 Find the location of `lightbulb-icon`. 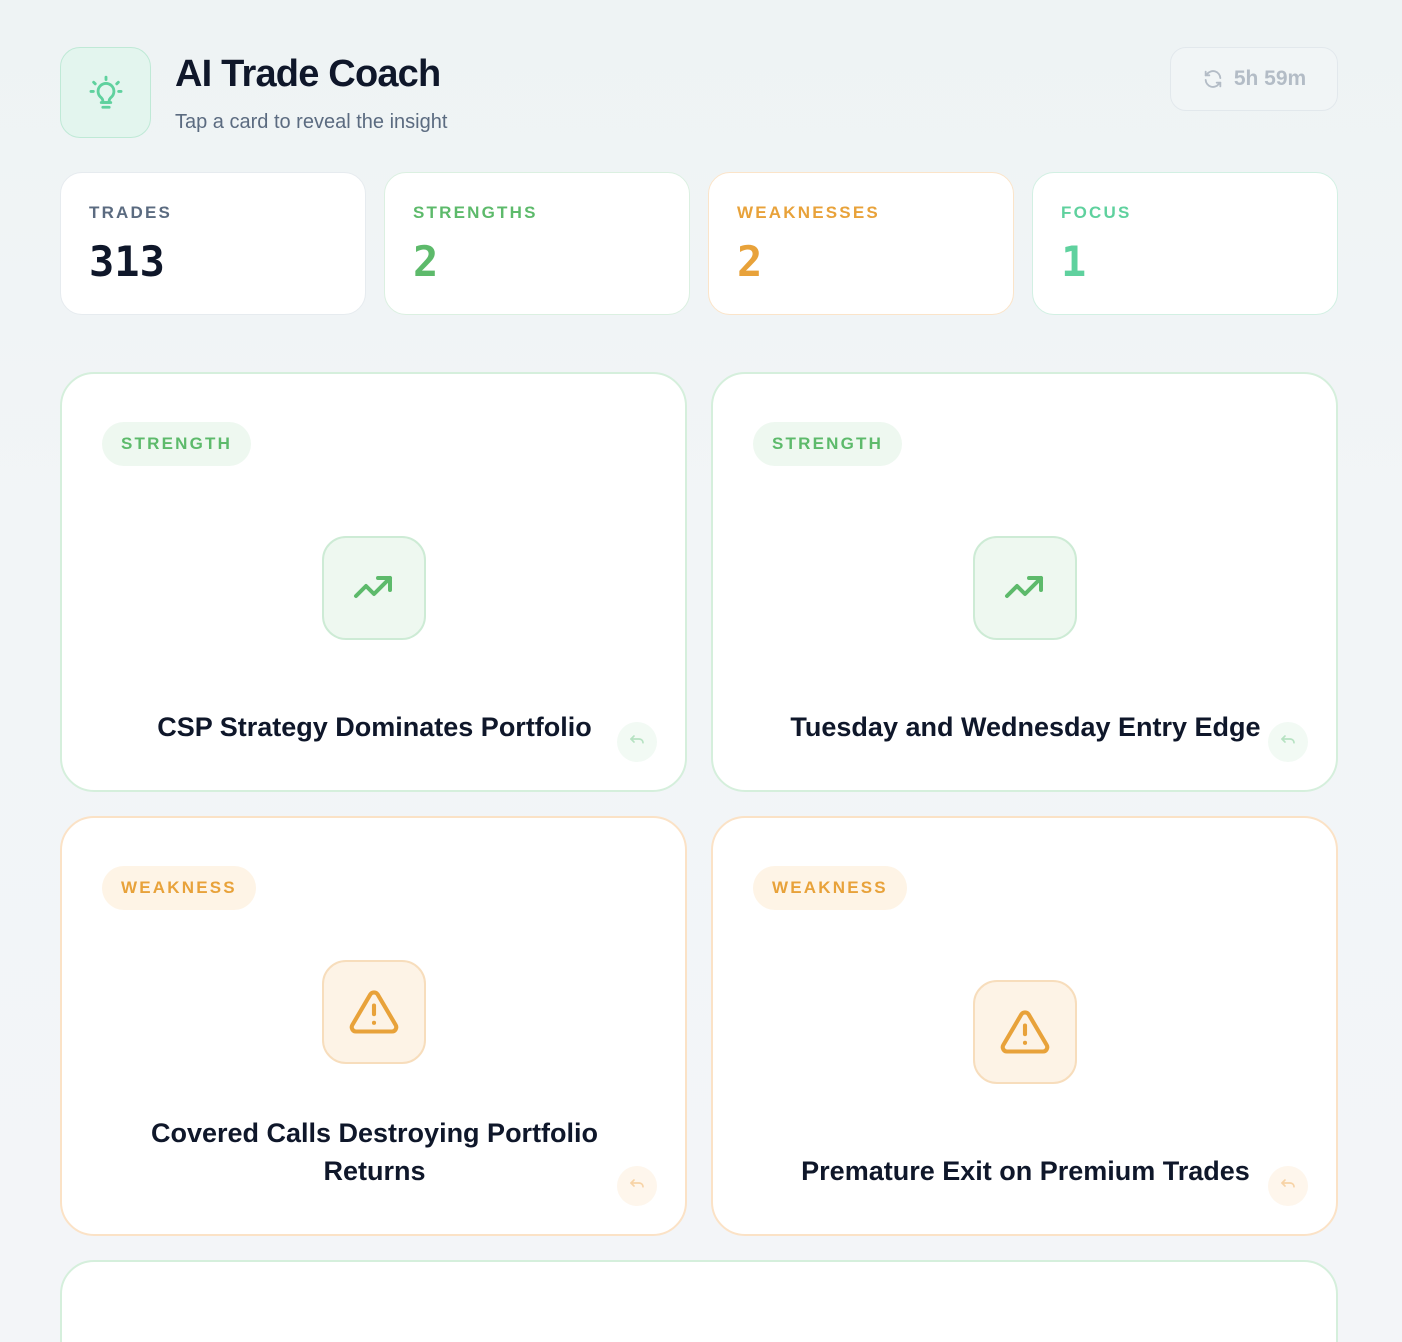

lightbulb-icon is located at coordinates (105, 92).